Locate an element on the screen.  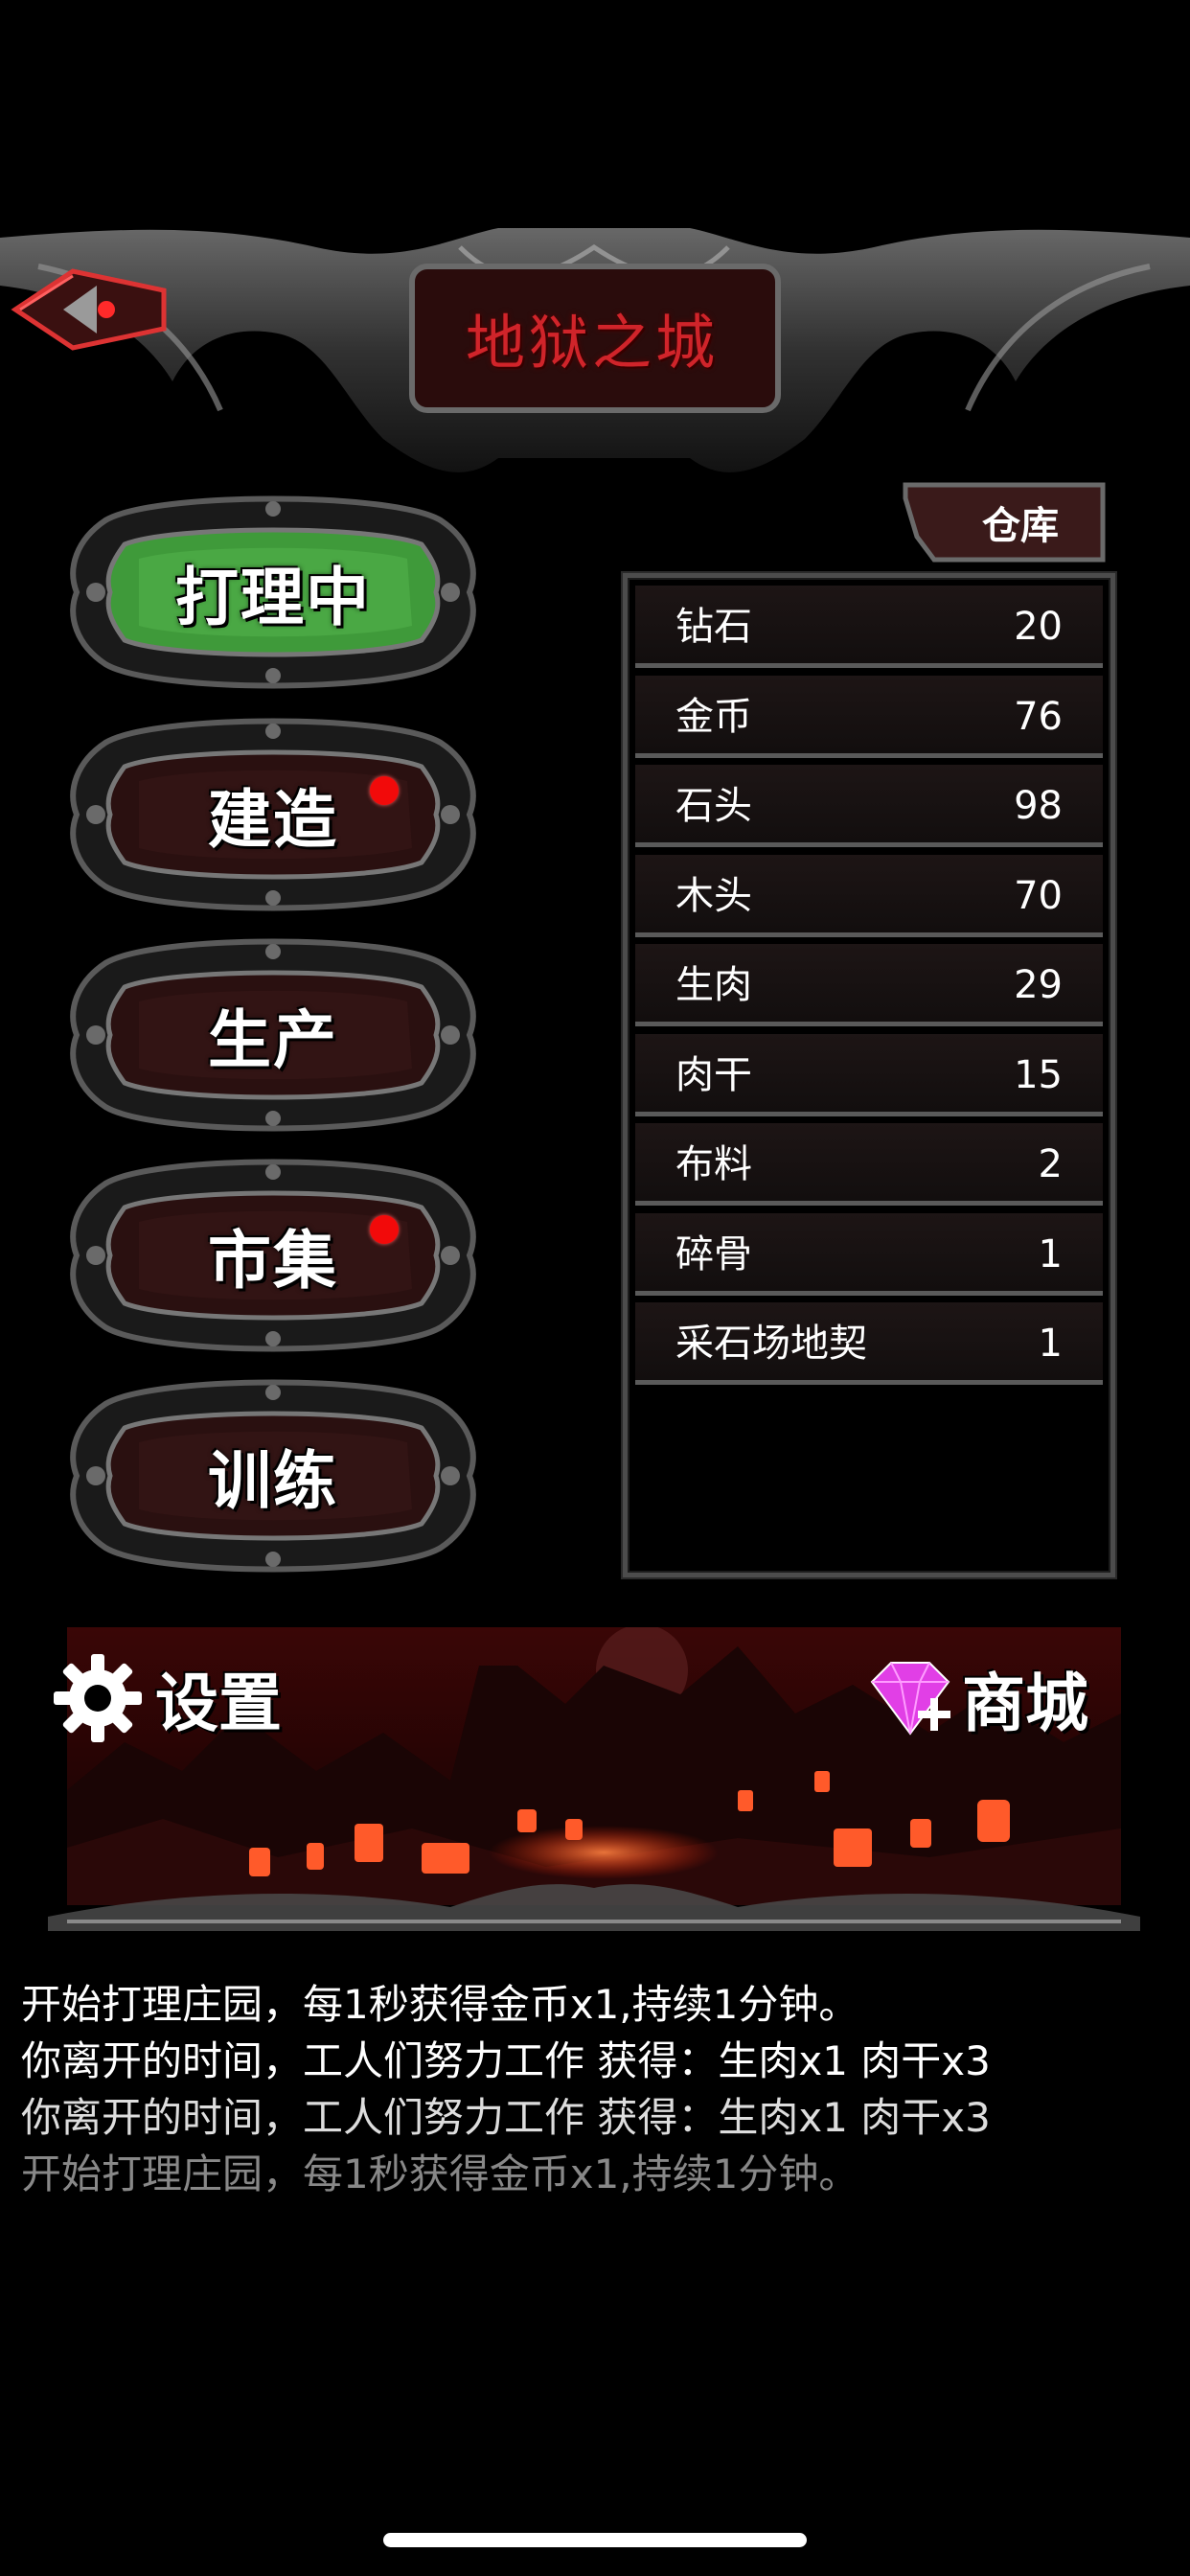
item-quantity: 70 is located at coordinates (1038, 895).